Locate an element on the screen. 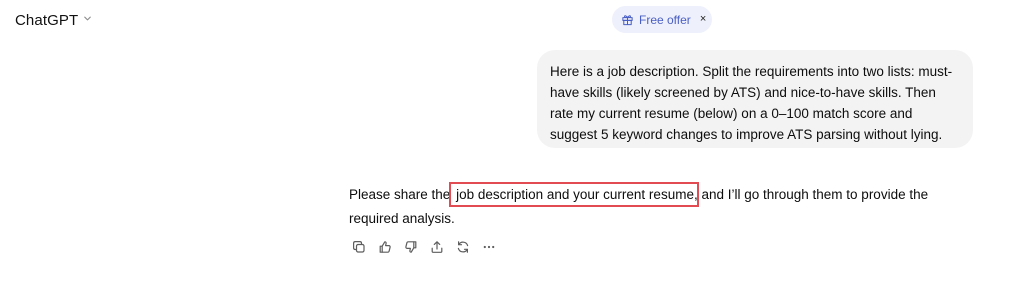 This screenshot has width=1024, height=295. regenerate-button is located at coordinates (463, 247).